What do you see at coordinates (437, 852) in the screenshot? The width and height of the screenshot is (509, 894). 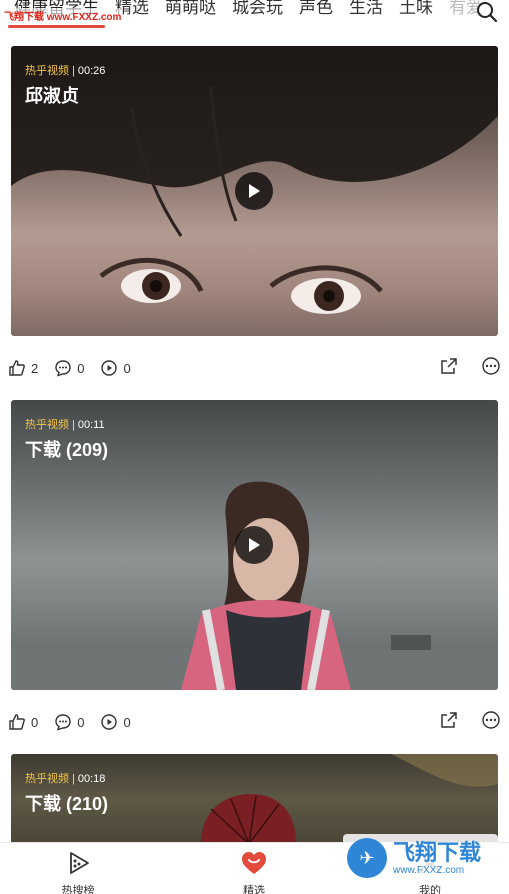 I see `watermark-title: 飞翔下载` at bounding box center [437, 852].